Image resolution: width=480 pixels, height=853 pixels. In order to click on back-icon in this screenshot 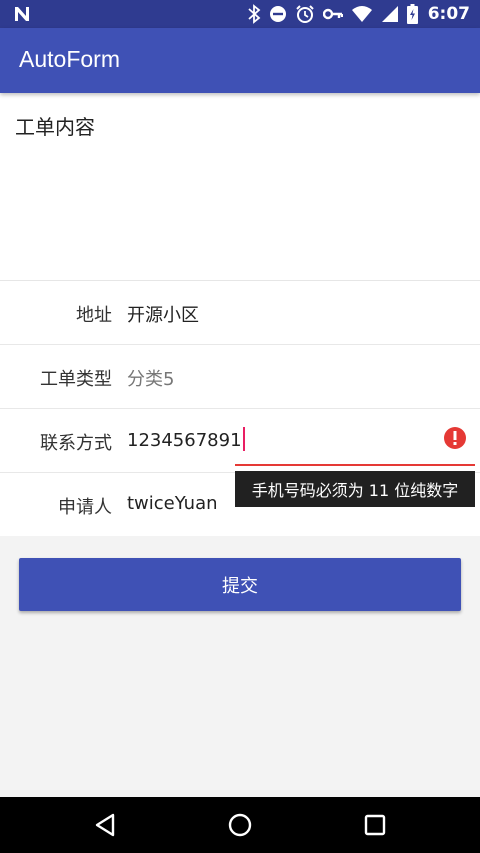, I will do `click(105, 825)`.